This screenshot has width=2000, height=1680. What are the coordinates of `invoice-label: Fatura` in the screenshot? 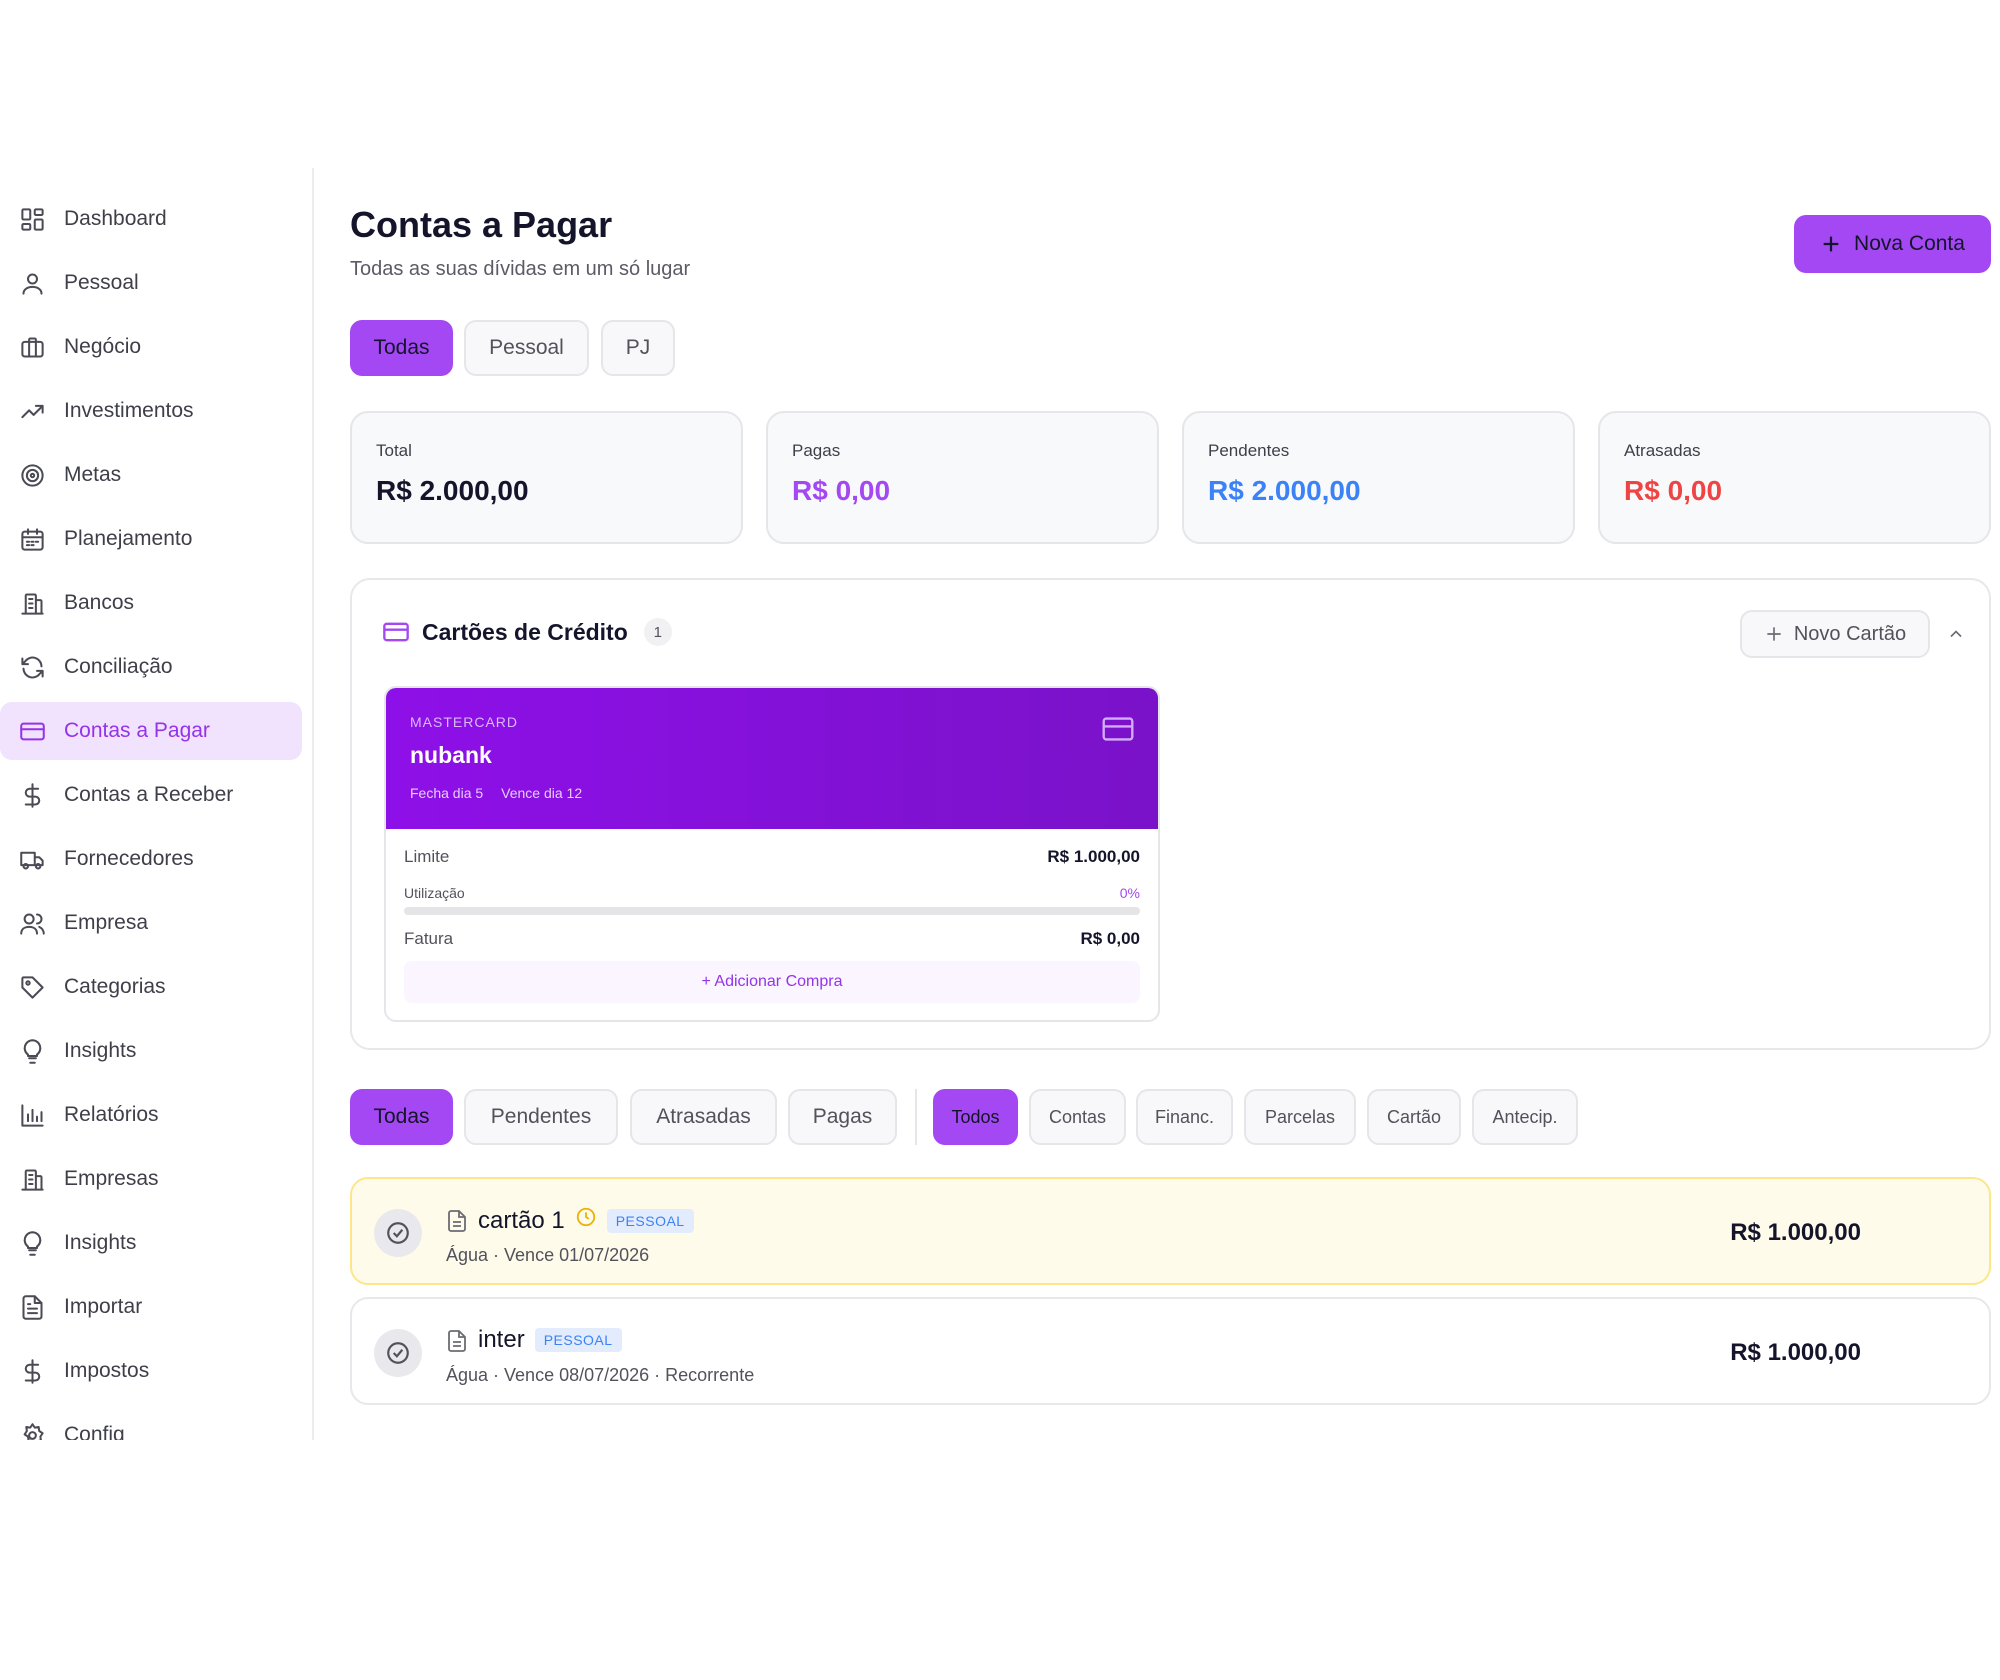 It's located at (429, 938).